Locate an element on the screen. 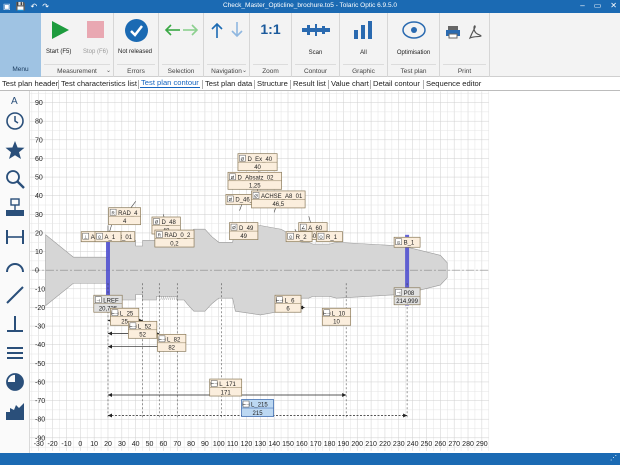  close-icon: ✕ is located at coordinates (613, 5).